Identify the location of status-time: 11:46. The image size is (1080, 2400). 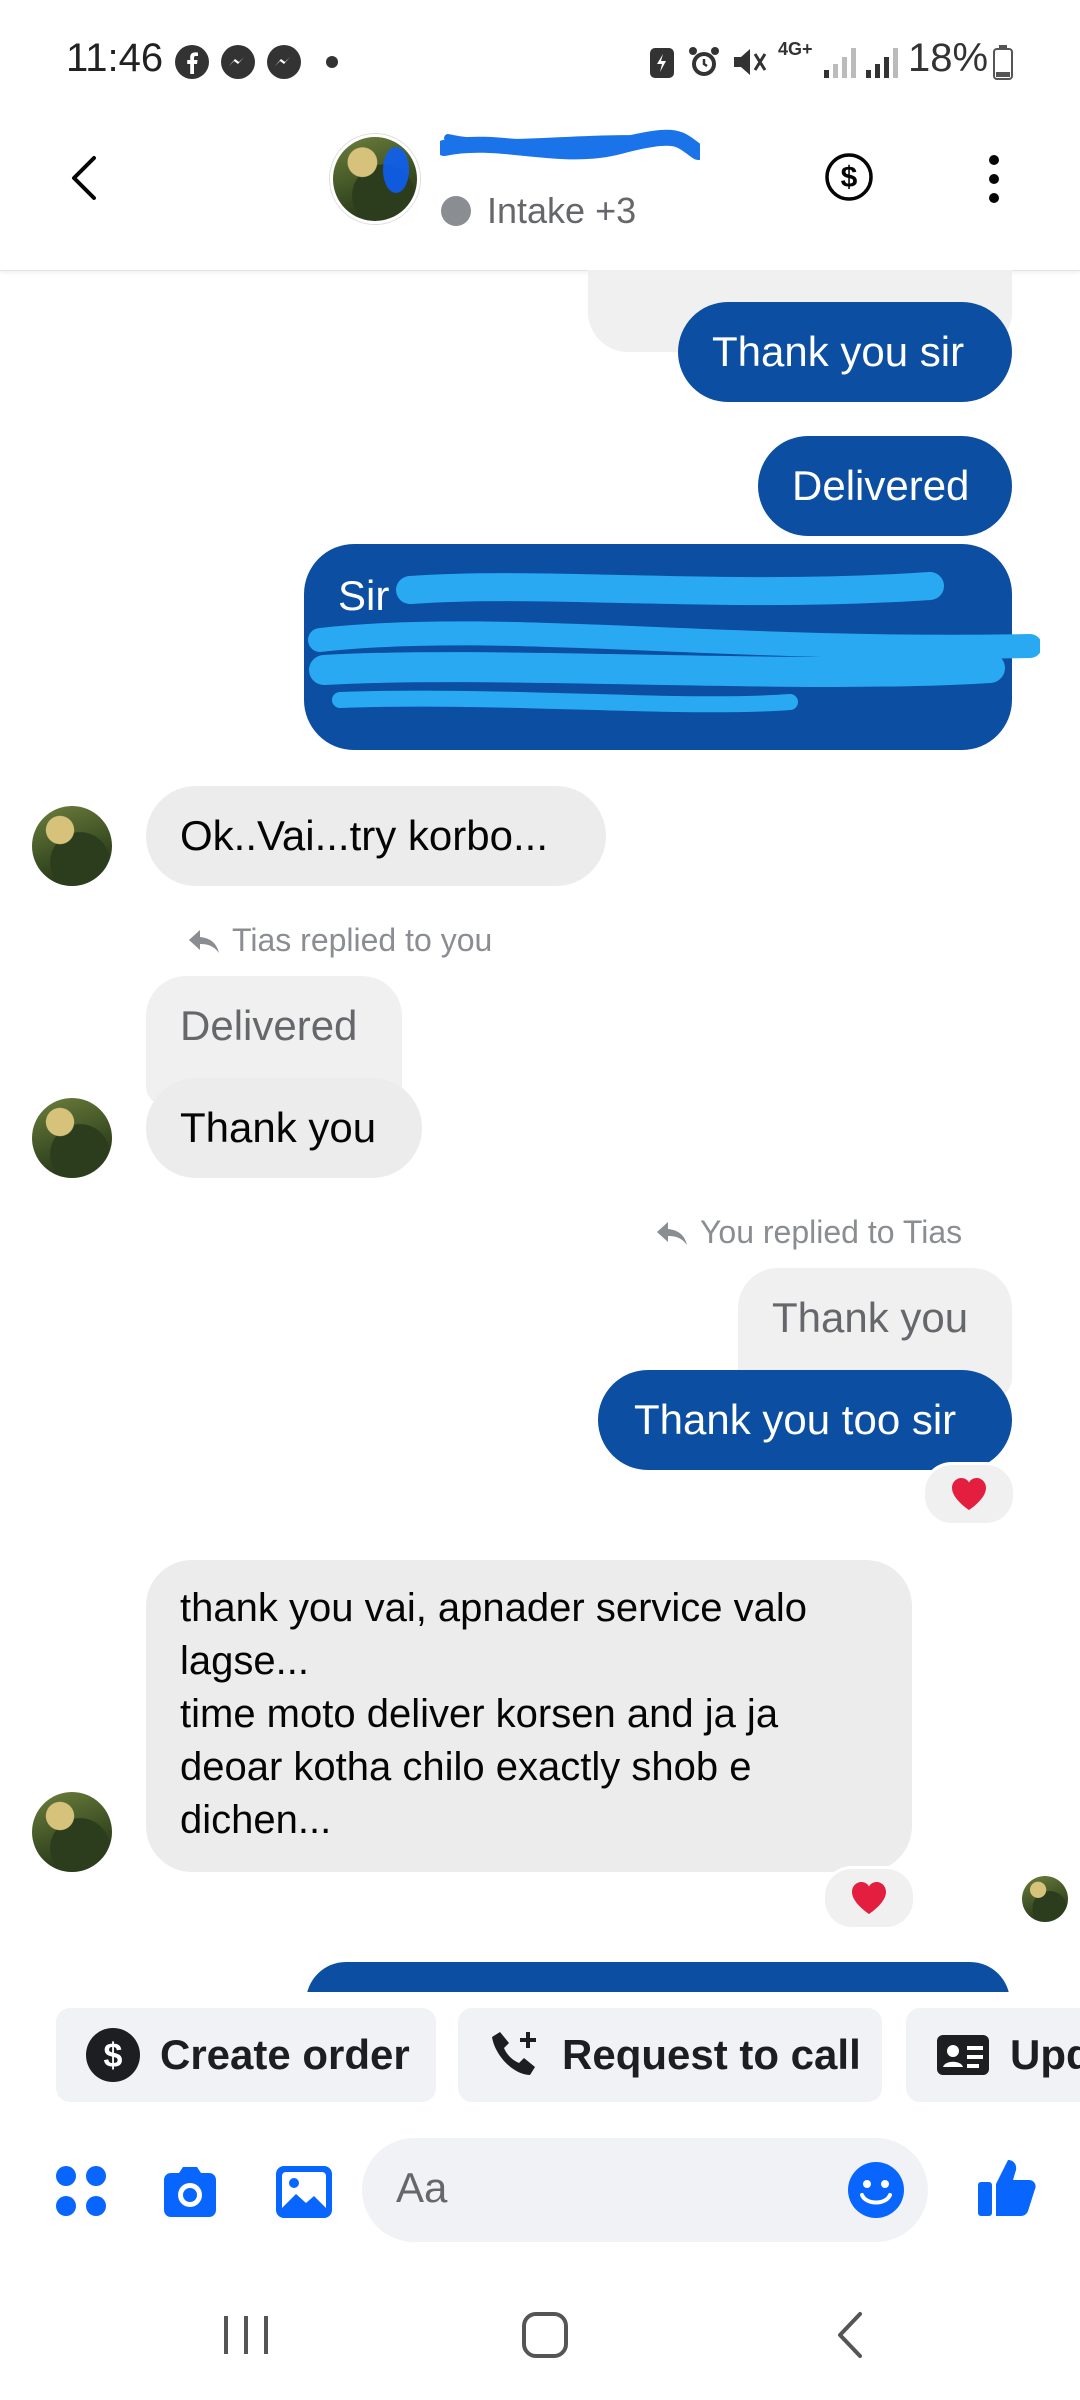
(115, 58).